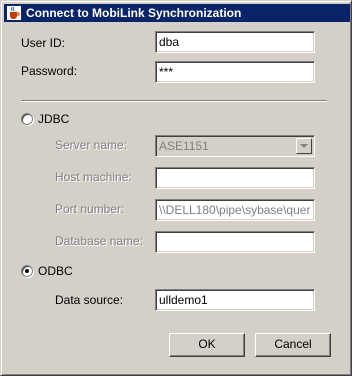 The width and height of the screenshot is (352, 376). I want to click on host-machine-label: Host machine:, so click(93, 177).